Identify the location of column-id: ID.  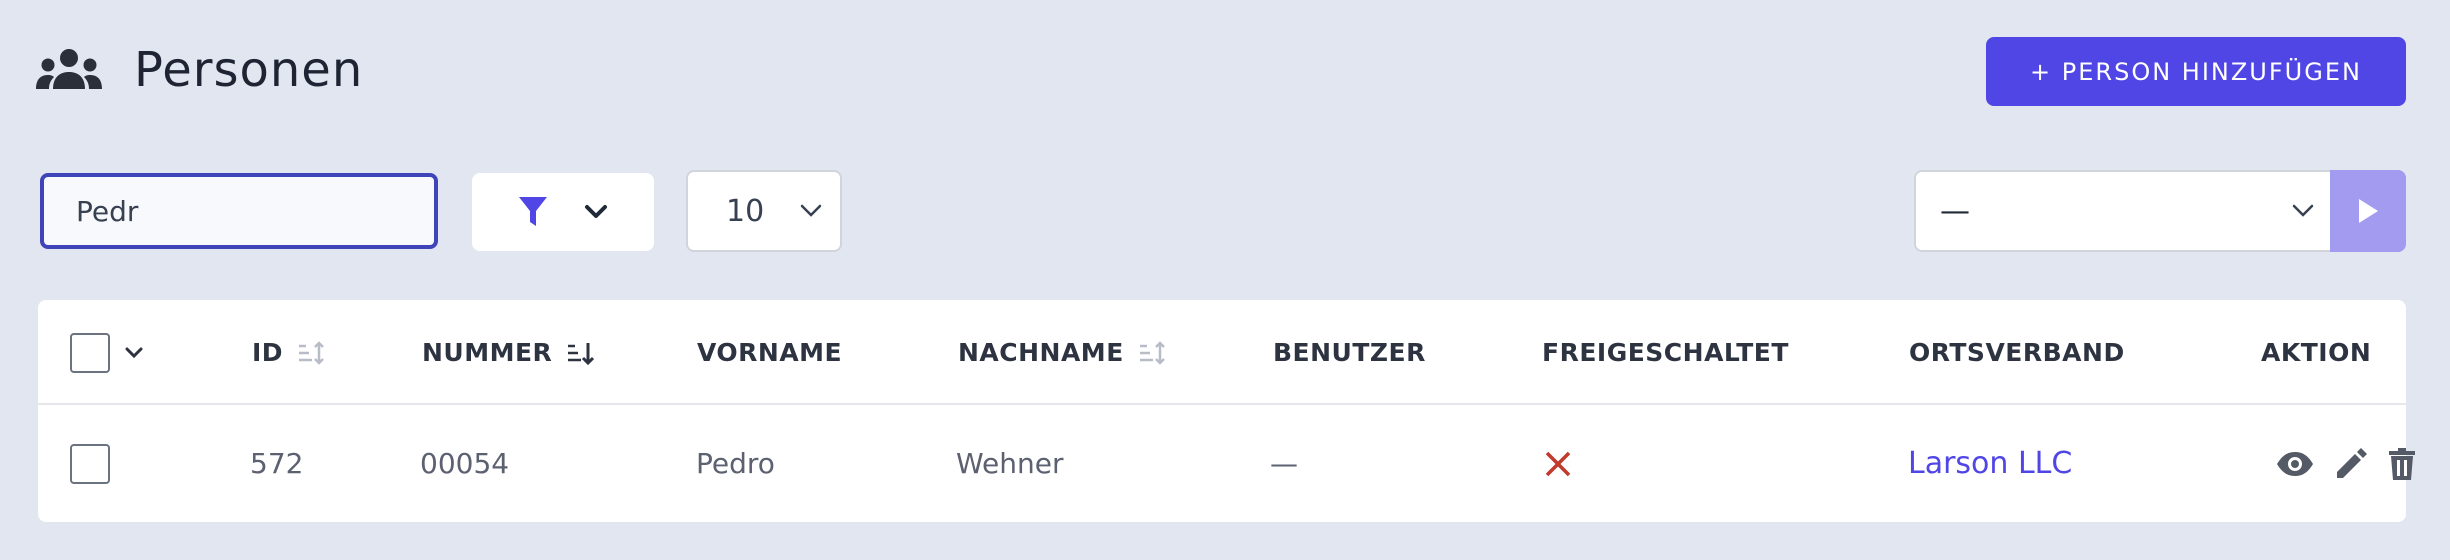
(288, 352).